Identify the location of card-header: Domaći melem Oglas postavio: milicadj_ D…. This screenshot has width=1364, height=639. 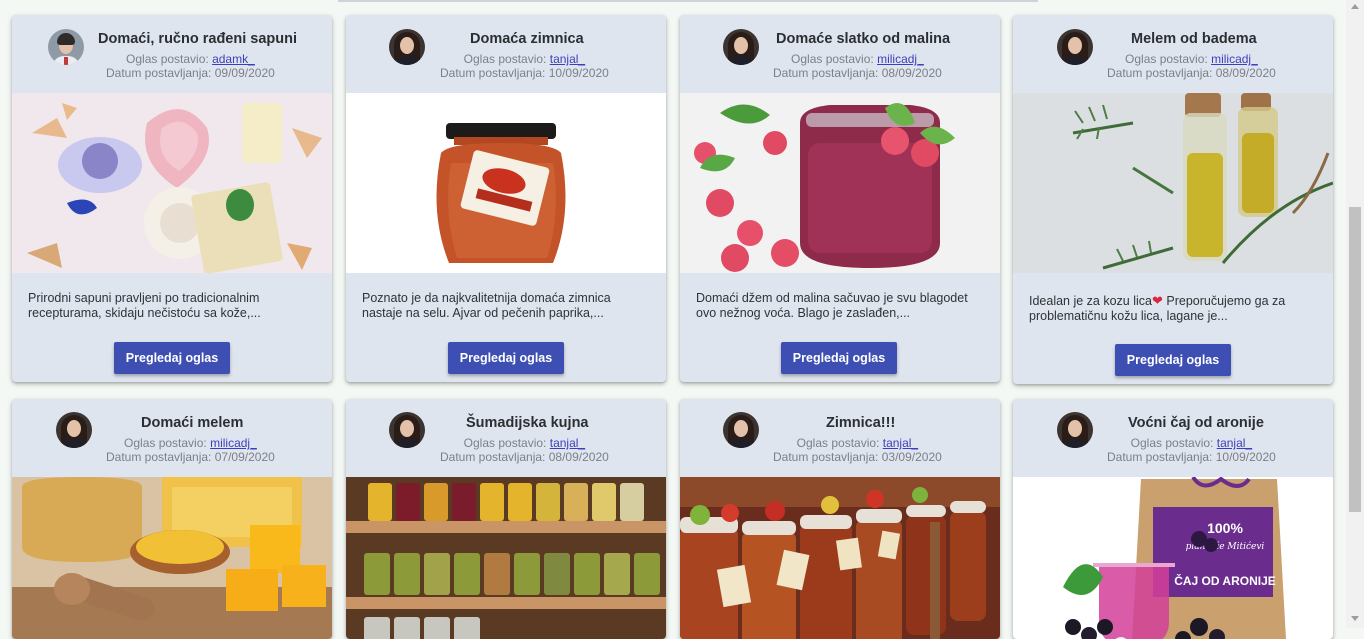
(172, 438).